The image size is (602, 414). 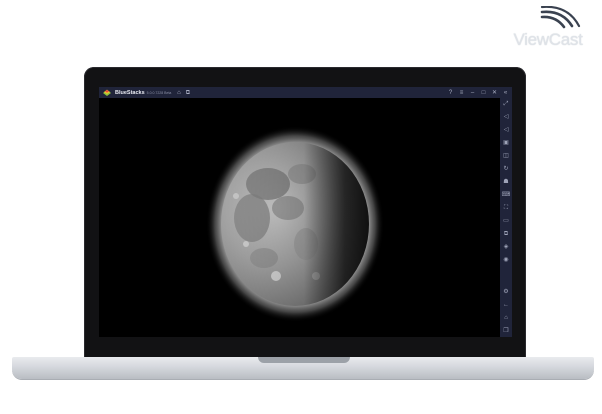 I want to click on fullscreen-icon: ⤢, so click(x=506, y=104).